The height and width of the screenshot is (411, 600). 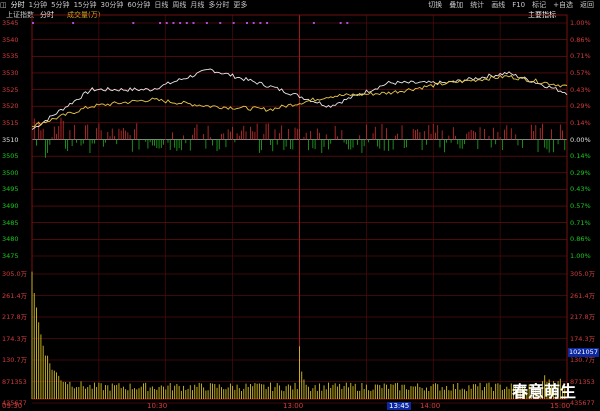 What do you see at coordinates (10, 156) in the screenshot?
I see `price-tick-label: 3505` at bounding box center [10, 156].